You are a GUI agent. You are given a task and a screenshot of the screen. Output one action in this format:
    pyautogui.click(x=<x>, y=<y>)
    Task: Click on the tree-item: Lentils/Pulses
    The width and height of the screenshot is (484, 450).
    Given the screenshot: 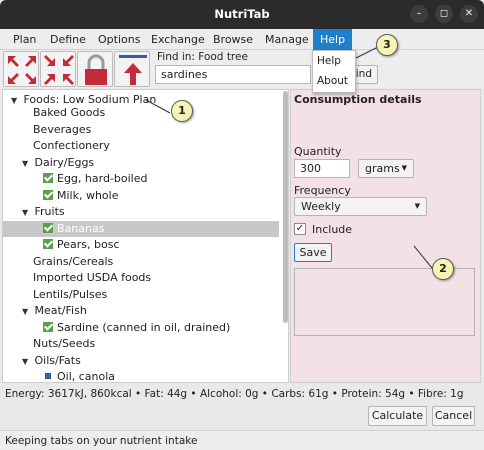 What is the action you would take?
    pyautogui.click(x=70, y=295)
    